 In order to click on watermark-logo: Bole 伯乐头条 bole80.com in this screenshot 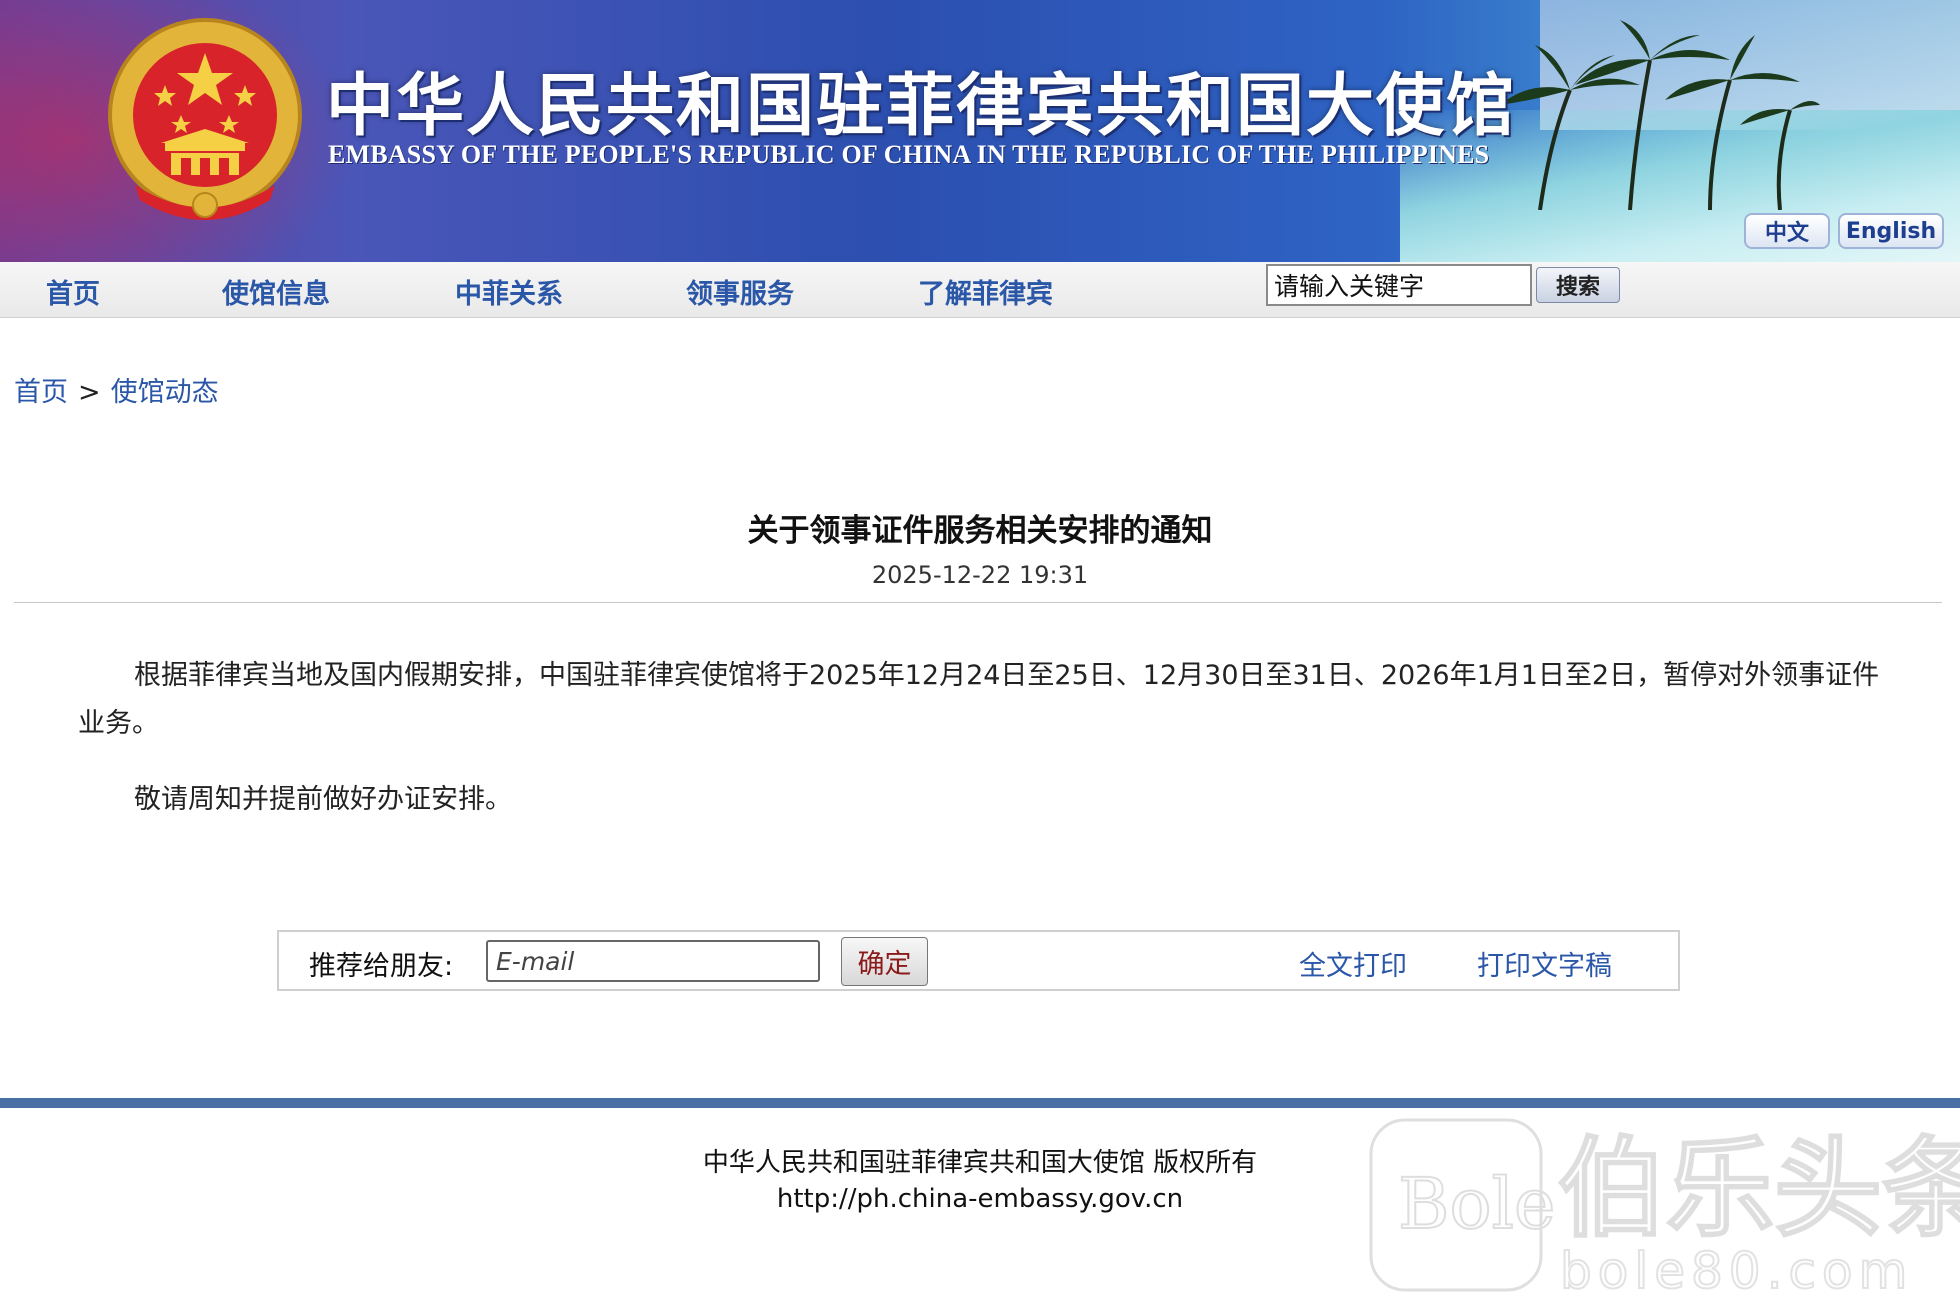, I will do `click(1664, 1209)`.